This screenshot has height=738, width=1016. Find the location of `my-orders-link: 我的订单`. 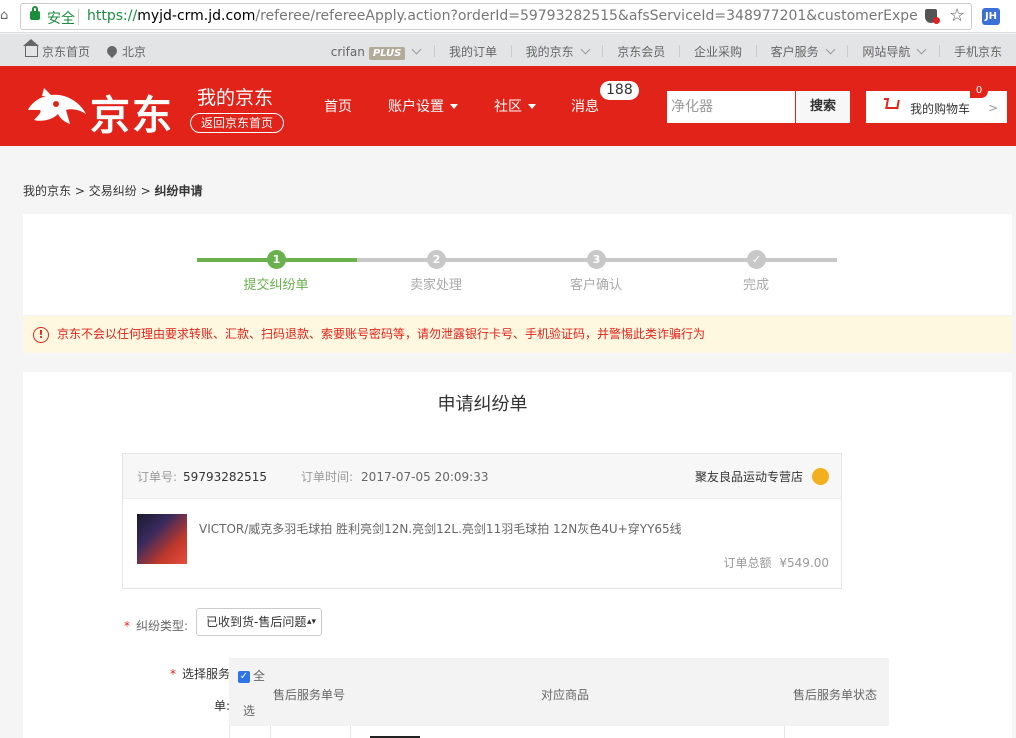

my-orders-link: 我的订单 is located at coordinates (473, 51).